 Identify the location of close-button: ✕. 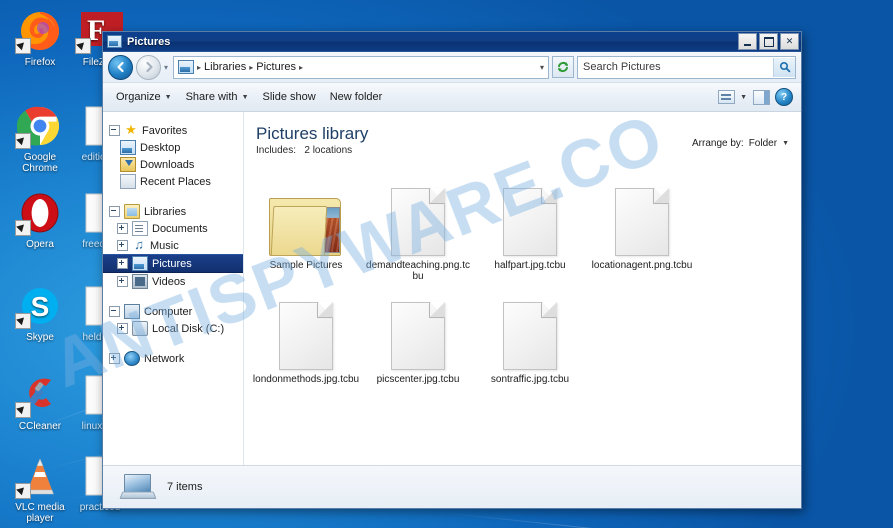
(789, 41).